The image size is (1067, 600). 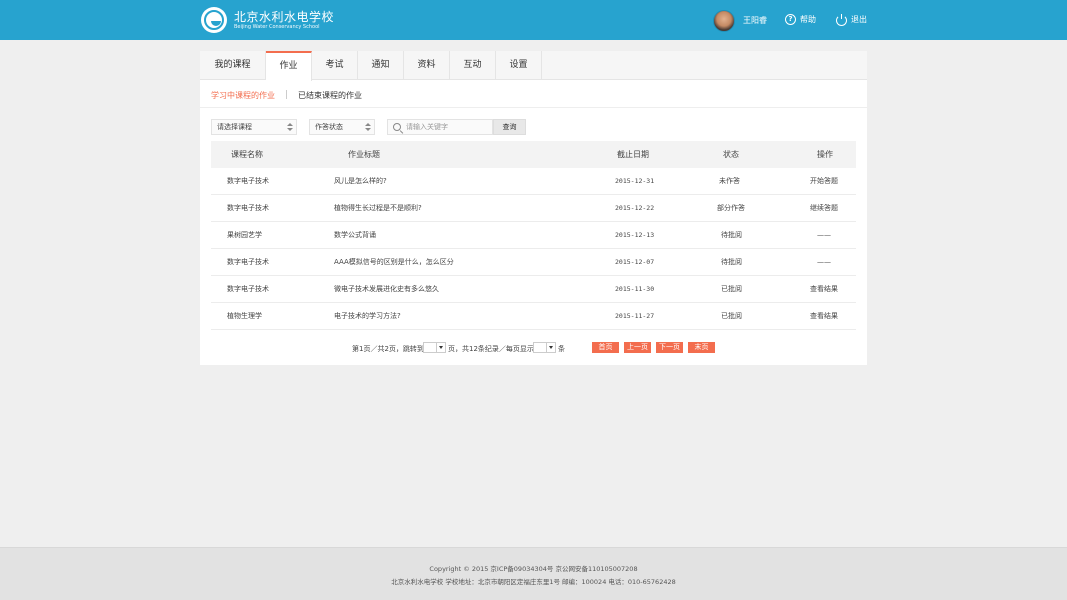 What do you see at coordinates (289, 66) in the screenshot?
I see `tab-homework: 作业` at bounding box center [289, 66].